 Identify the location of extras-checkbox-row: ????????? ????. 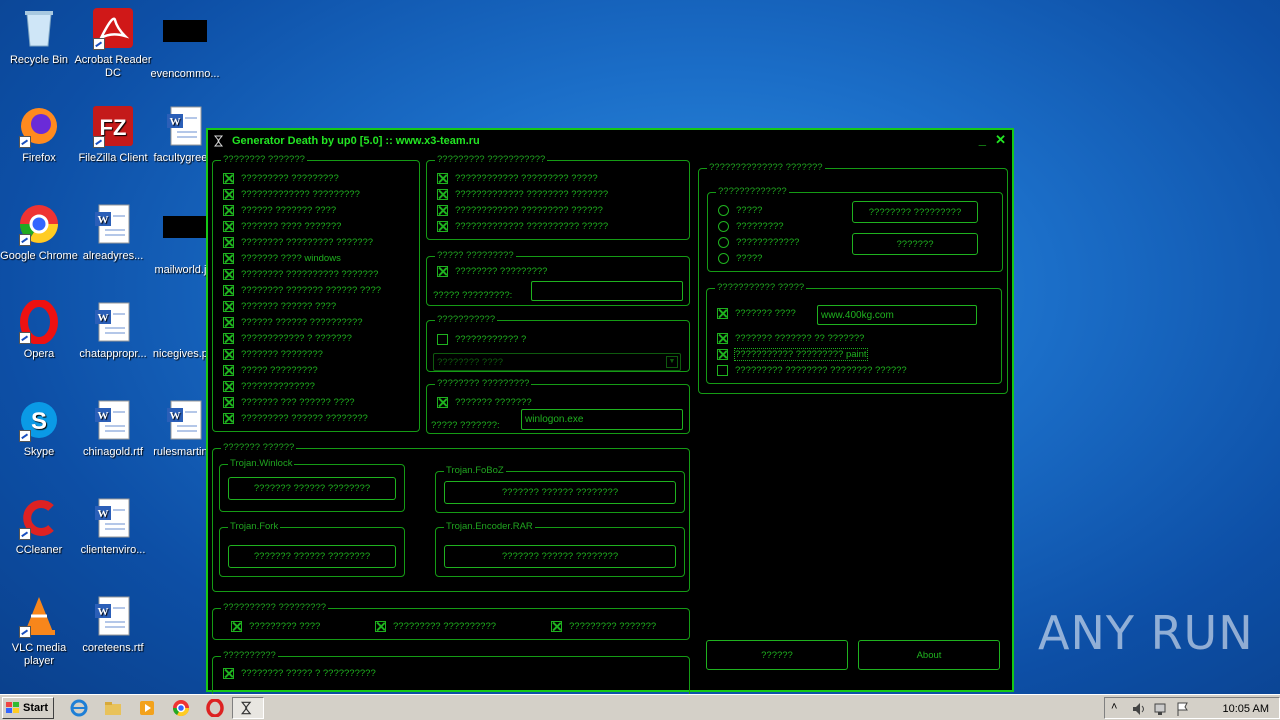
(275, 626).